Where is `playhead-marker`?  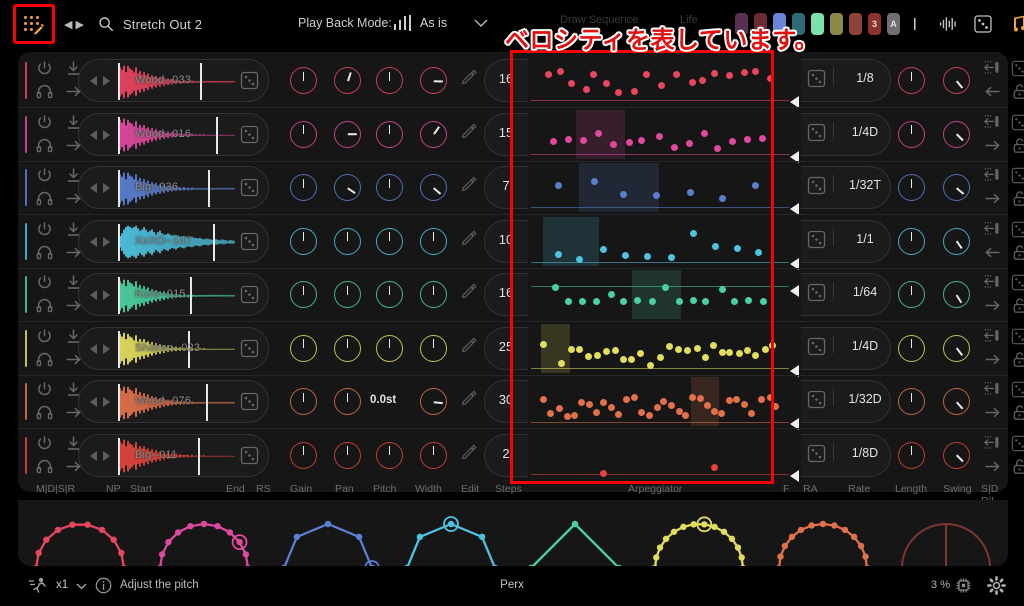 playhead-marker is located at coordinates (794, 291).